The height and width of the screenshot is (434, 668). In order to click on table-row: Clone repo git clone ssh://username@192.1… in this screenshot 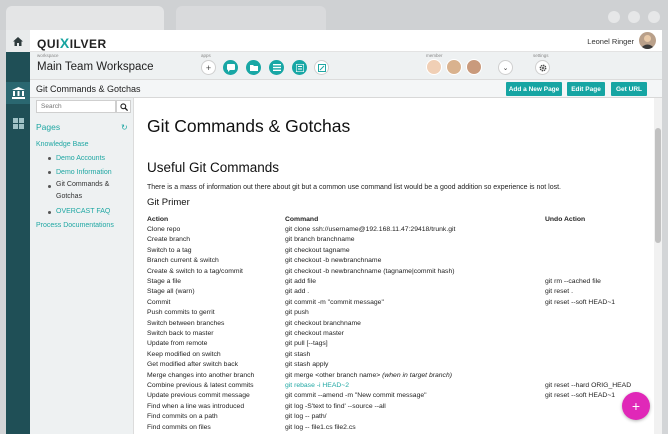, I will do `click(397, 229)`.